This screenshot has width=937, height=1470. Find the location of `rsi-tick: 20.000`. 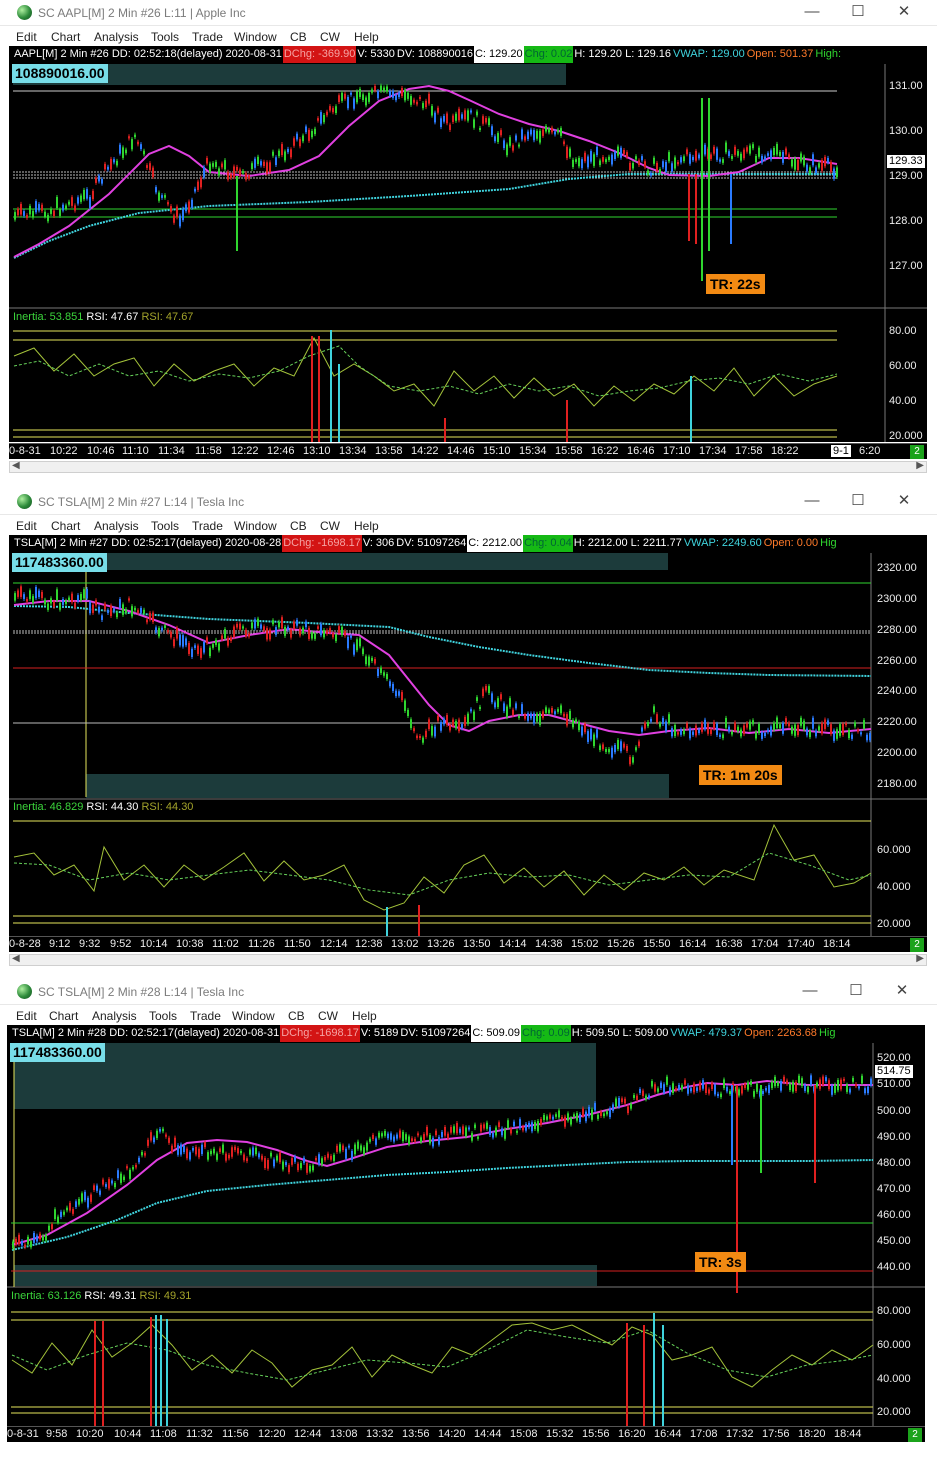

rsi-tick: 20.000 is located at coordinates (894, 1412).